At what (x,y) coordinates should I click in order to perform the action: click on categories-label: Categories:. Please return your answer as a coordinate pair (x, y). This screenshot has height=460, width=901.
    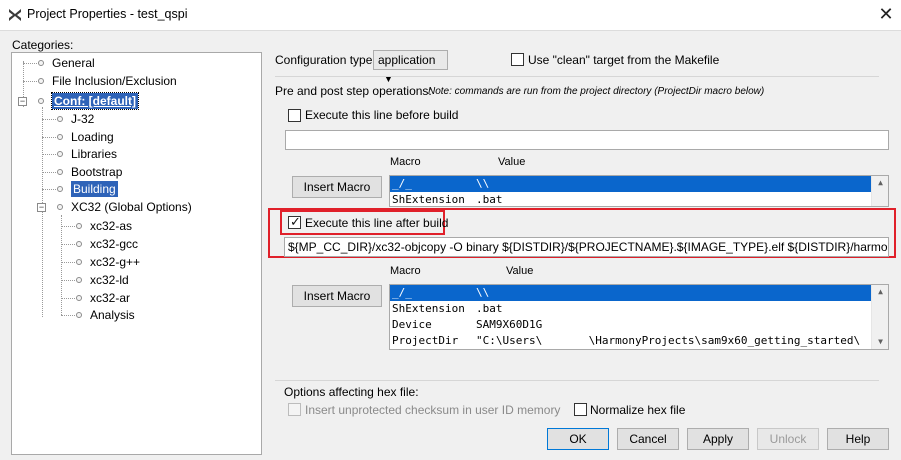
    Looking at the image, I should click on (43, 45).